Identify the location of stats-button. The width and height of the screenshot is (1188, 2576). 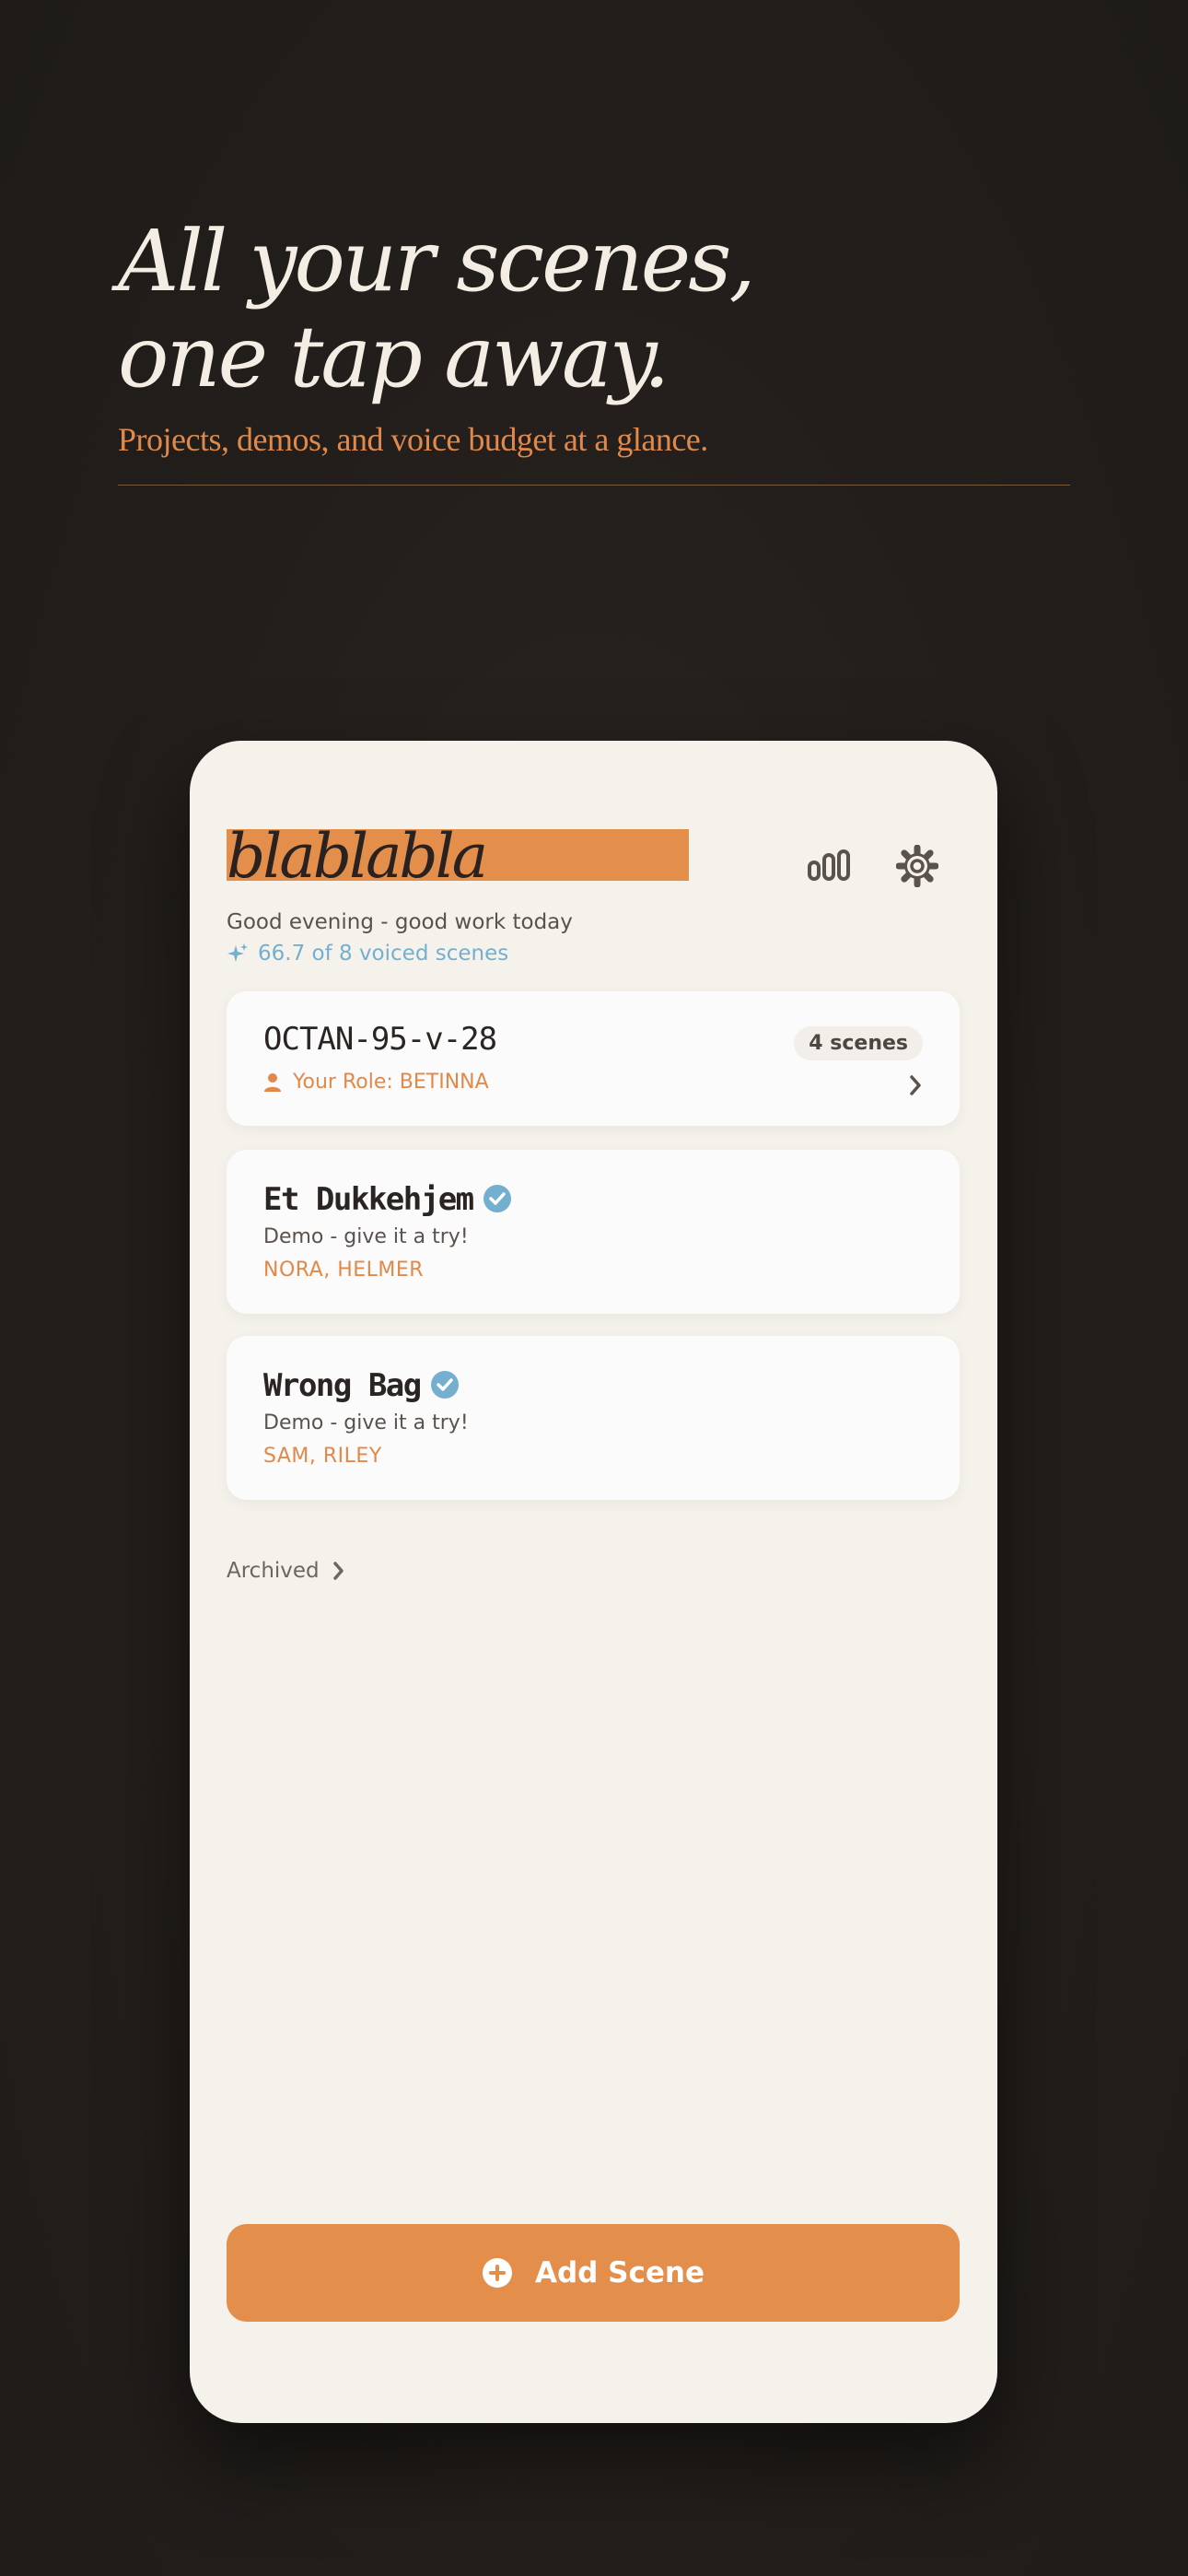
(828, 866).